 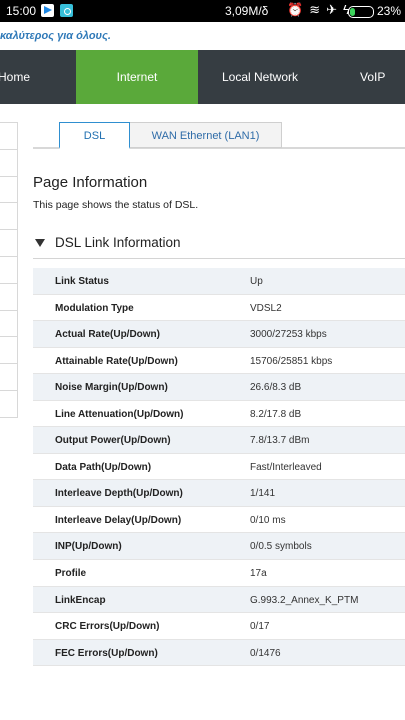 I want to click on table-row: Output Power(Up/Down) 7.8/13.7 dBm, so click(x=219, y=440).